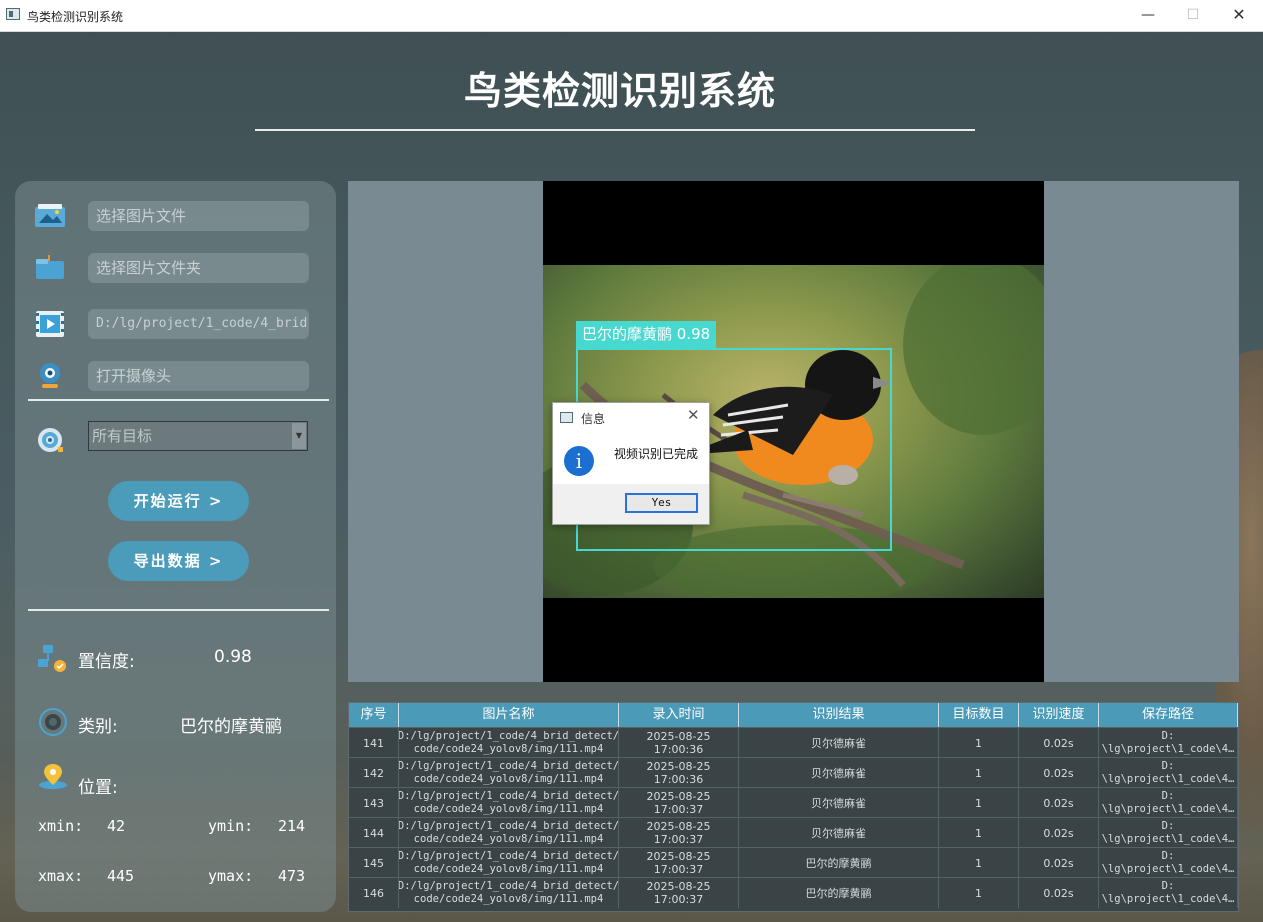  I want to click on window-titlebar: 鸟类检测识别系统 — ☐ ✕, so click(631, 16).